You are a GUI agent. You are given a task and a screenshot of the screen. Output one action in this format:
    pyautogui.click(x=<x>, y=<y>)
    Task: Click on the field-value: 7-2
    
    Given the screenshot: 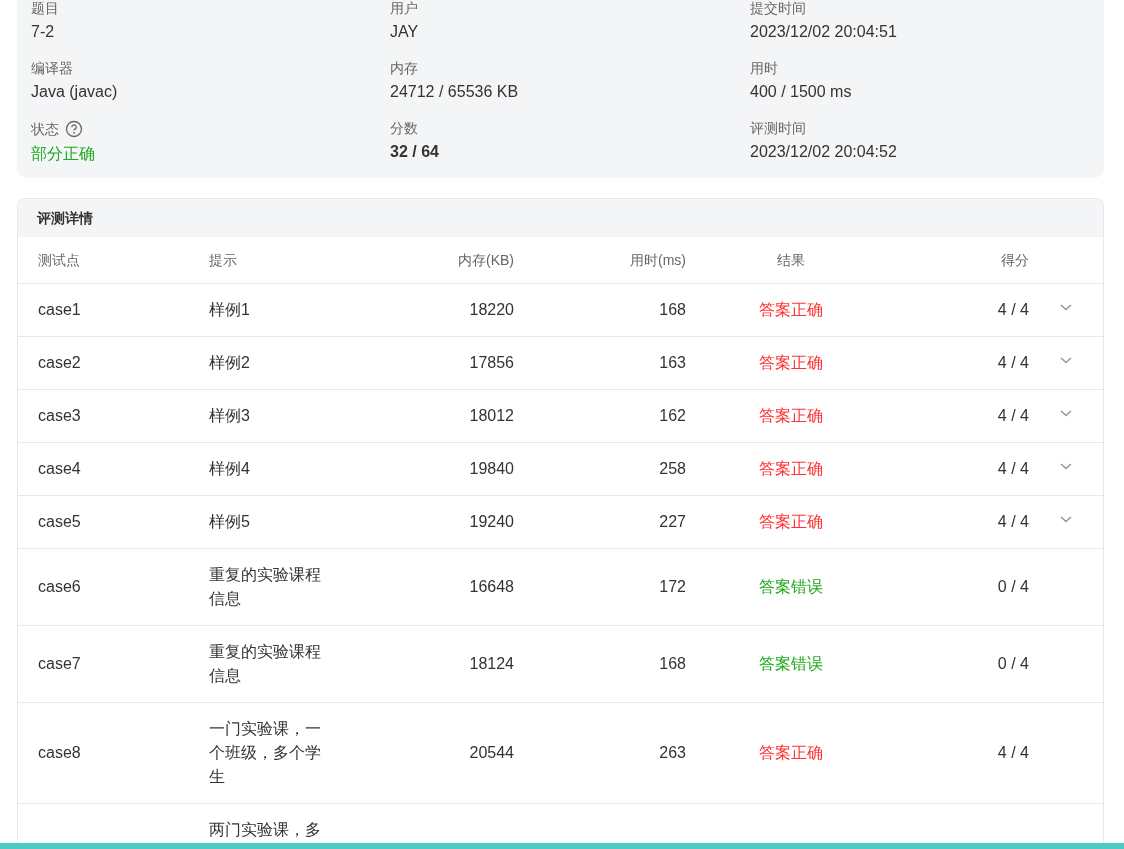 What is the action you would take?
    pyautogui.click(x=43, y=32)
    